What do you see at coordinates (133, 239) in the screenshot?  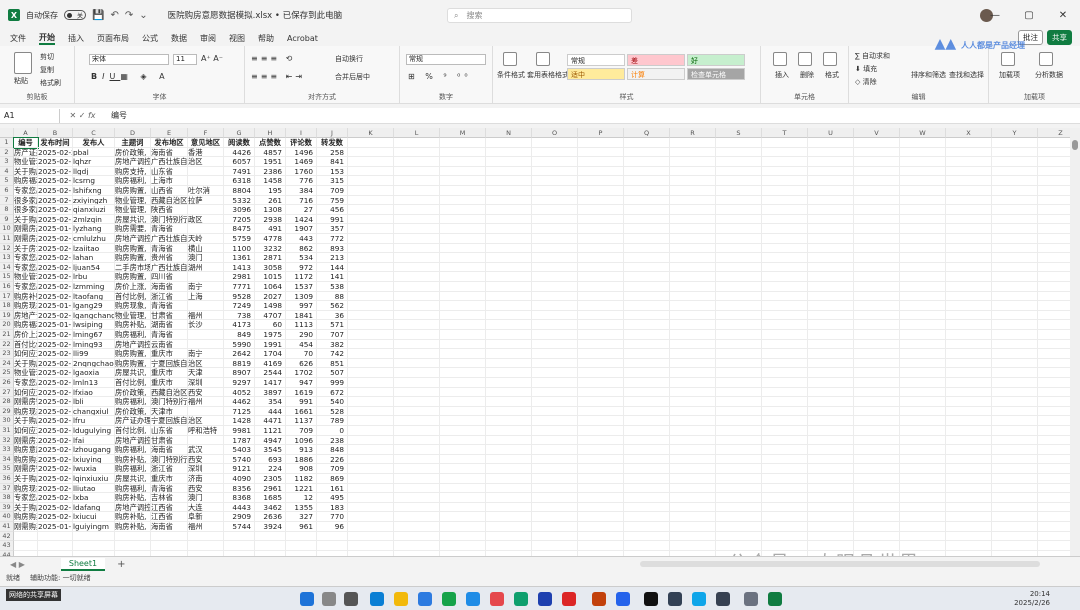 I see `table-cell: 房地产调控` at bounding box center [133, 239].